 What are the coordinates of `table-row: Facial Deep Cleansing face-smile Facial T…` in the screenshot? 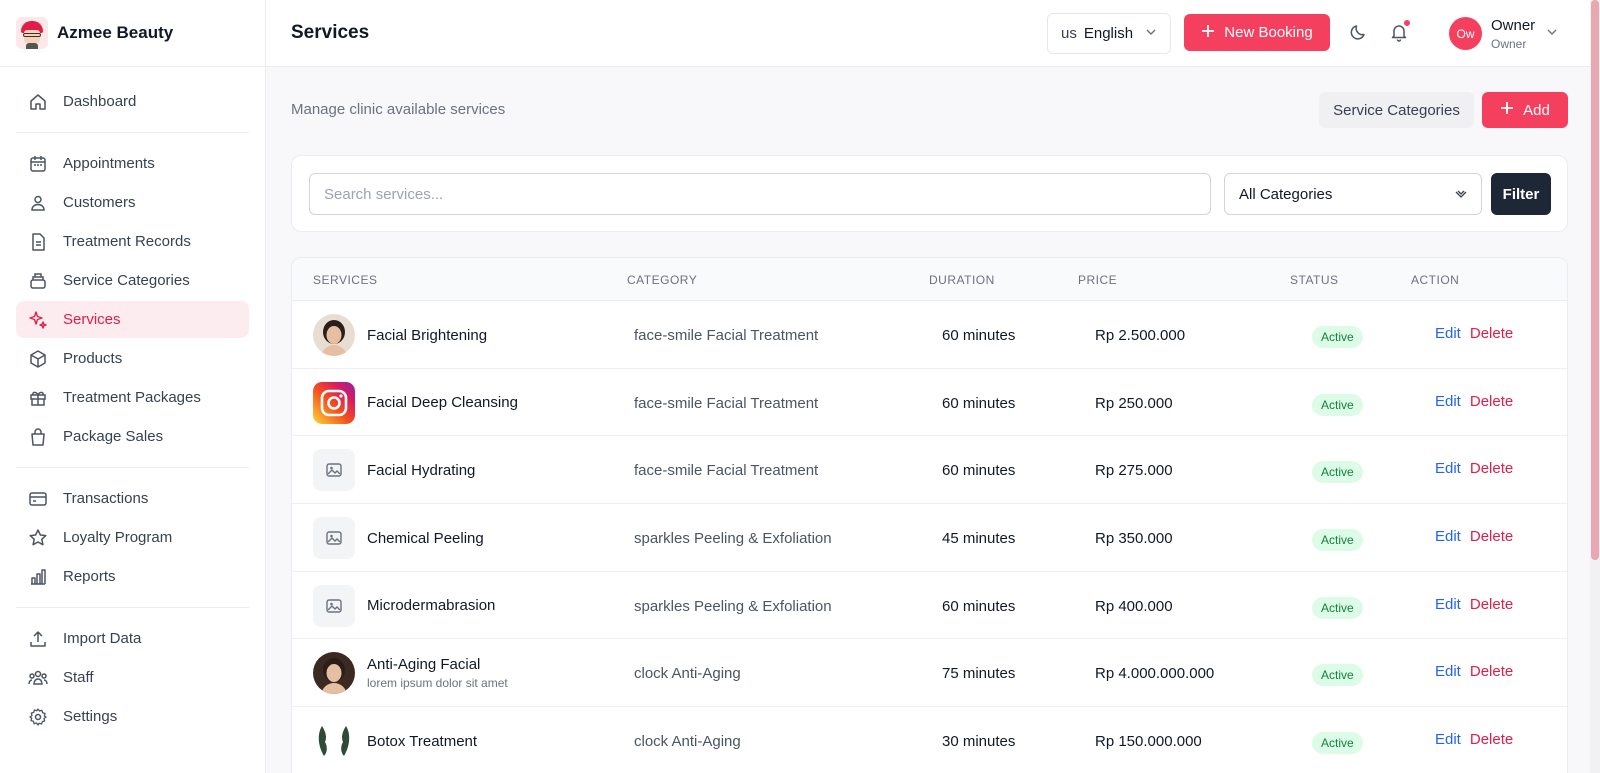 It's located at (929, 403).